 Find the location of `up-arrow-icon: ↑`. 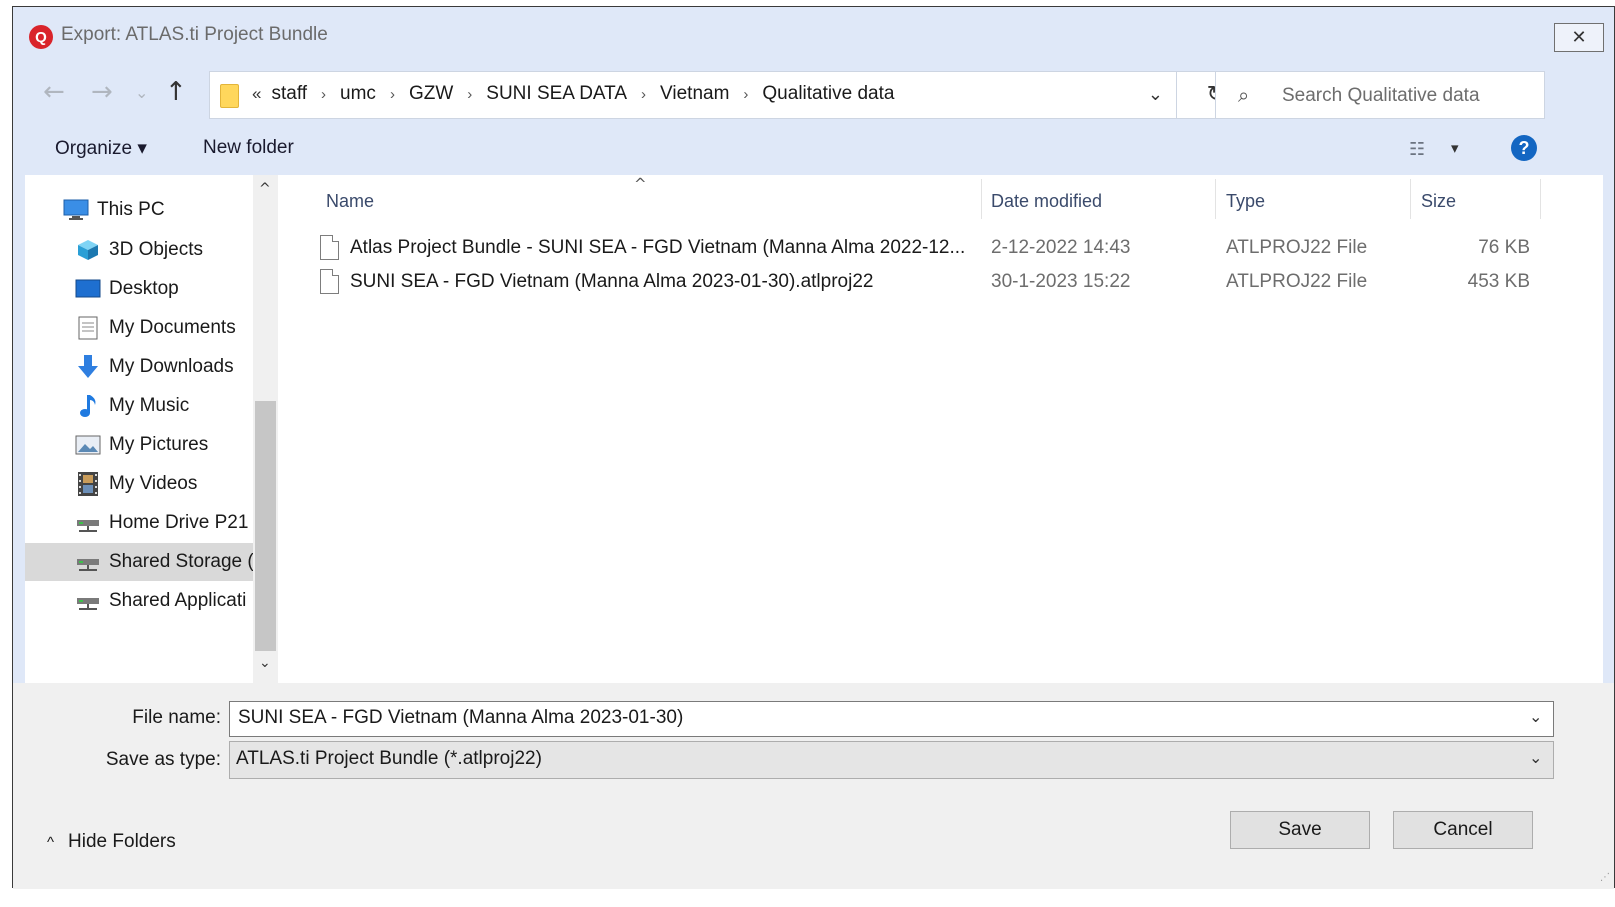

up-arrow-icon: ↑ is located at coordinates (176, 92).